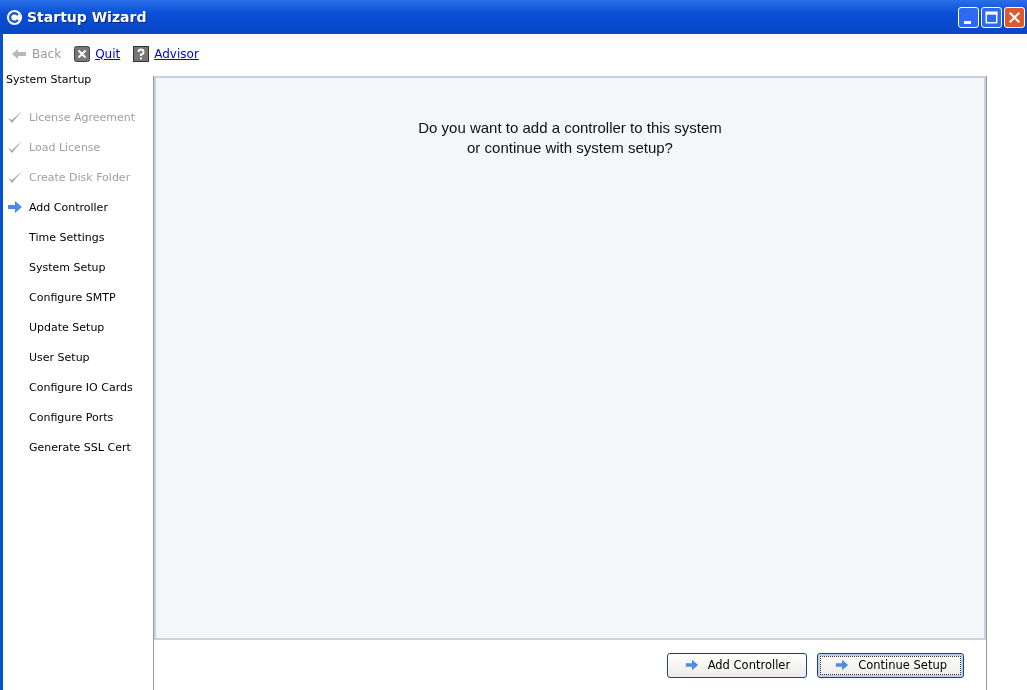  I want to click on minimize-button, so click(968, 17).